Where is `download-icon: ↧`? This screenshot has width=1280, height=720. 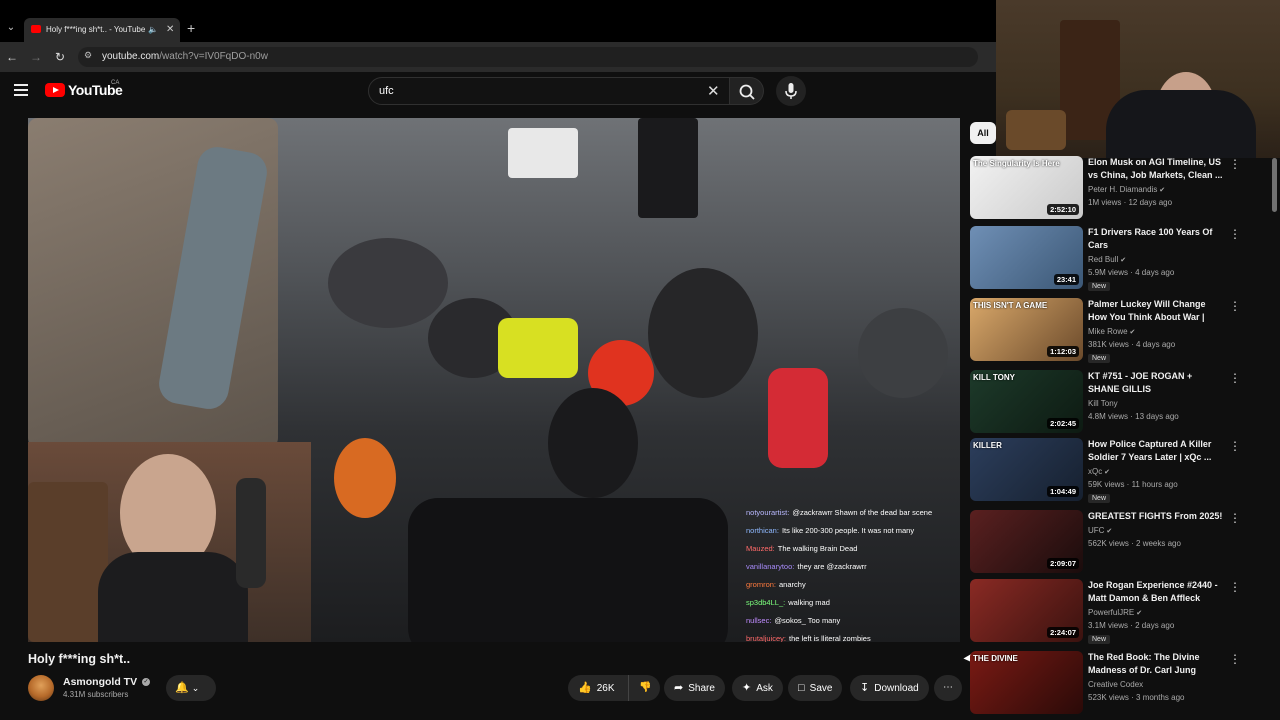
download-icon: ↧ is located at coordinates (865, 688).